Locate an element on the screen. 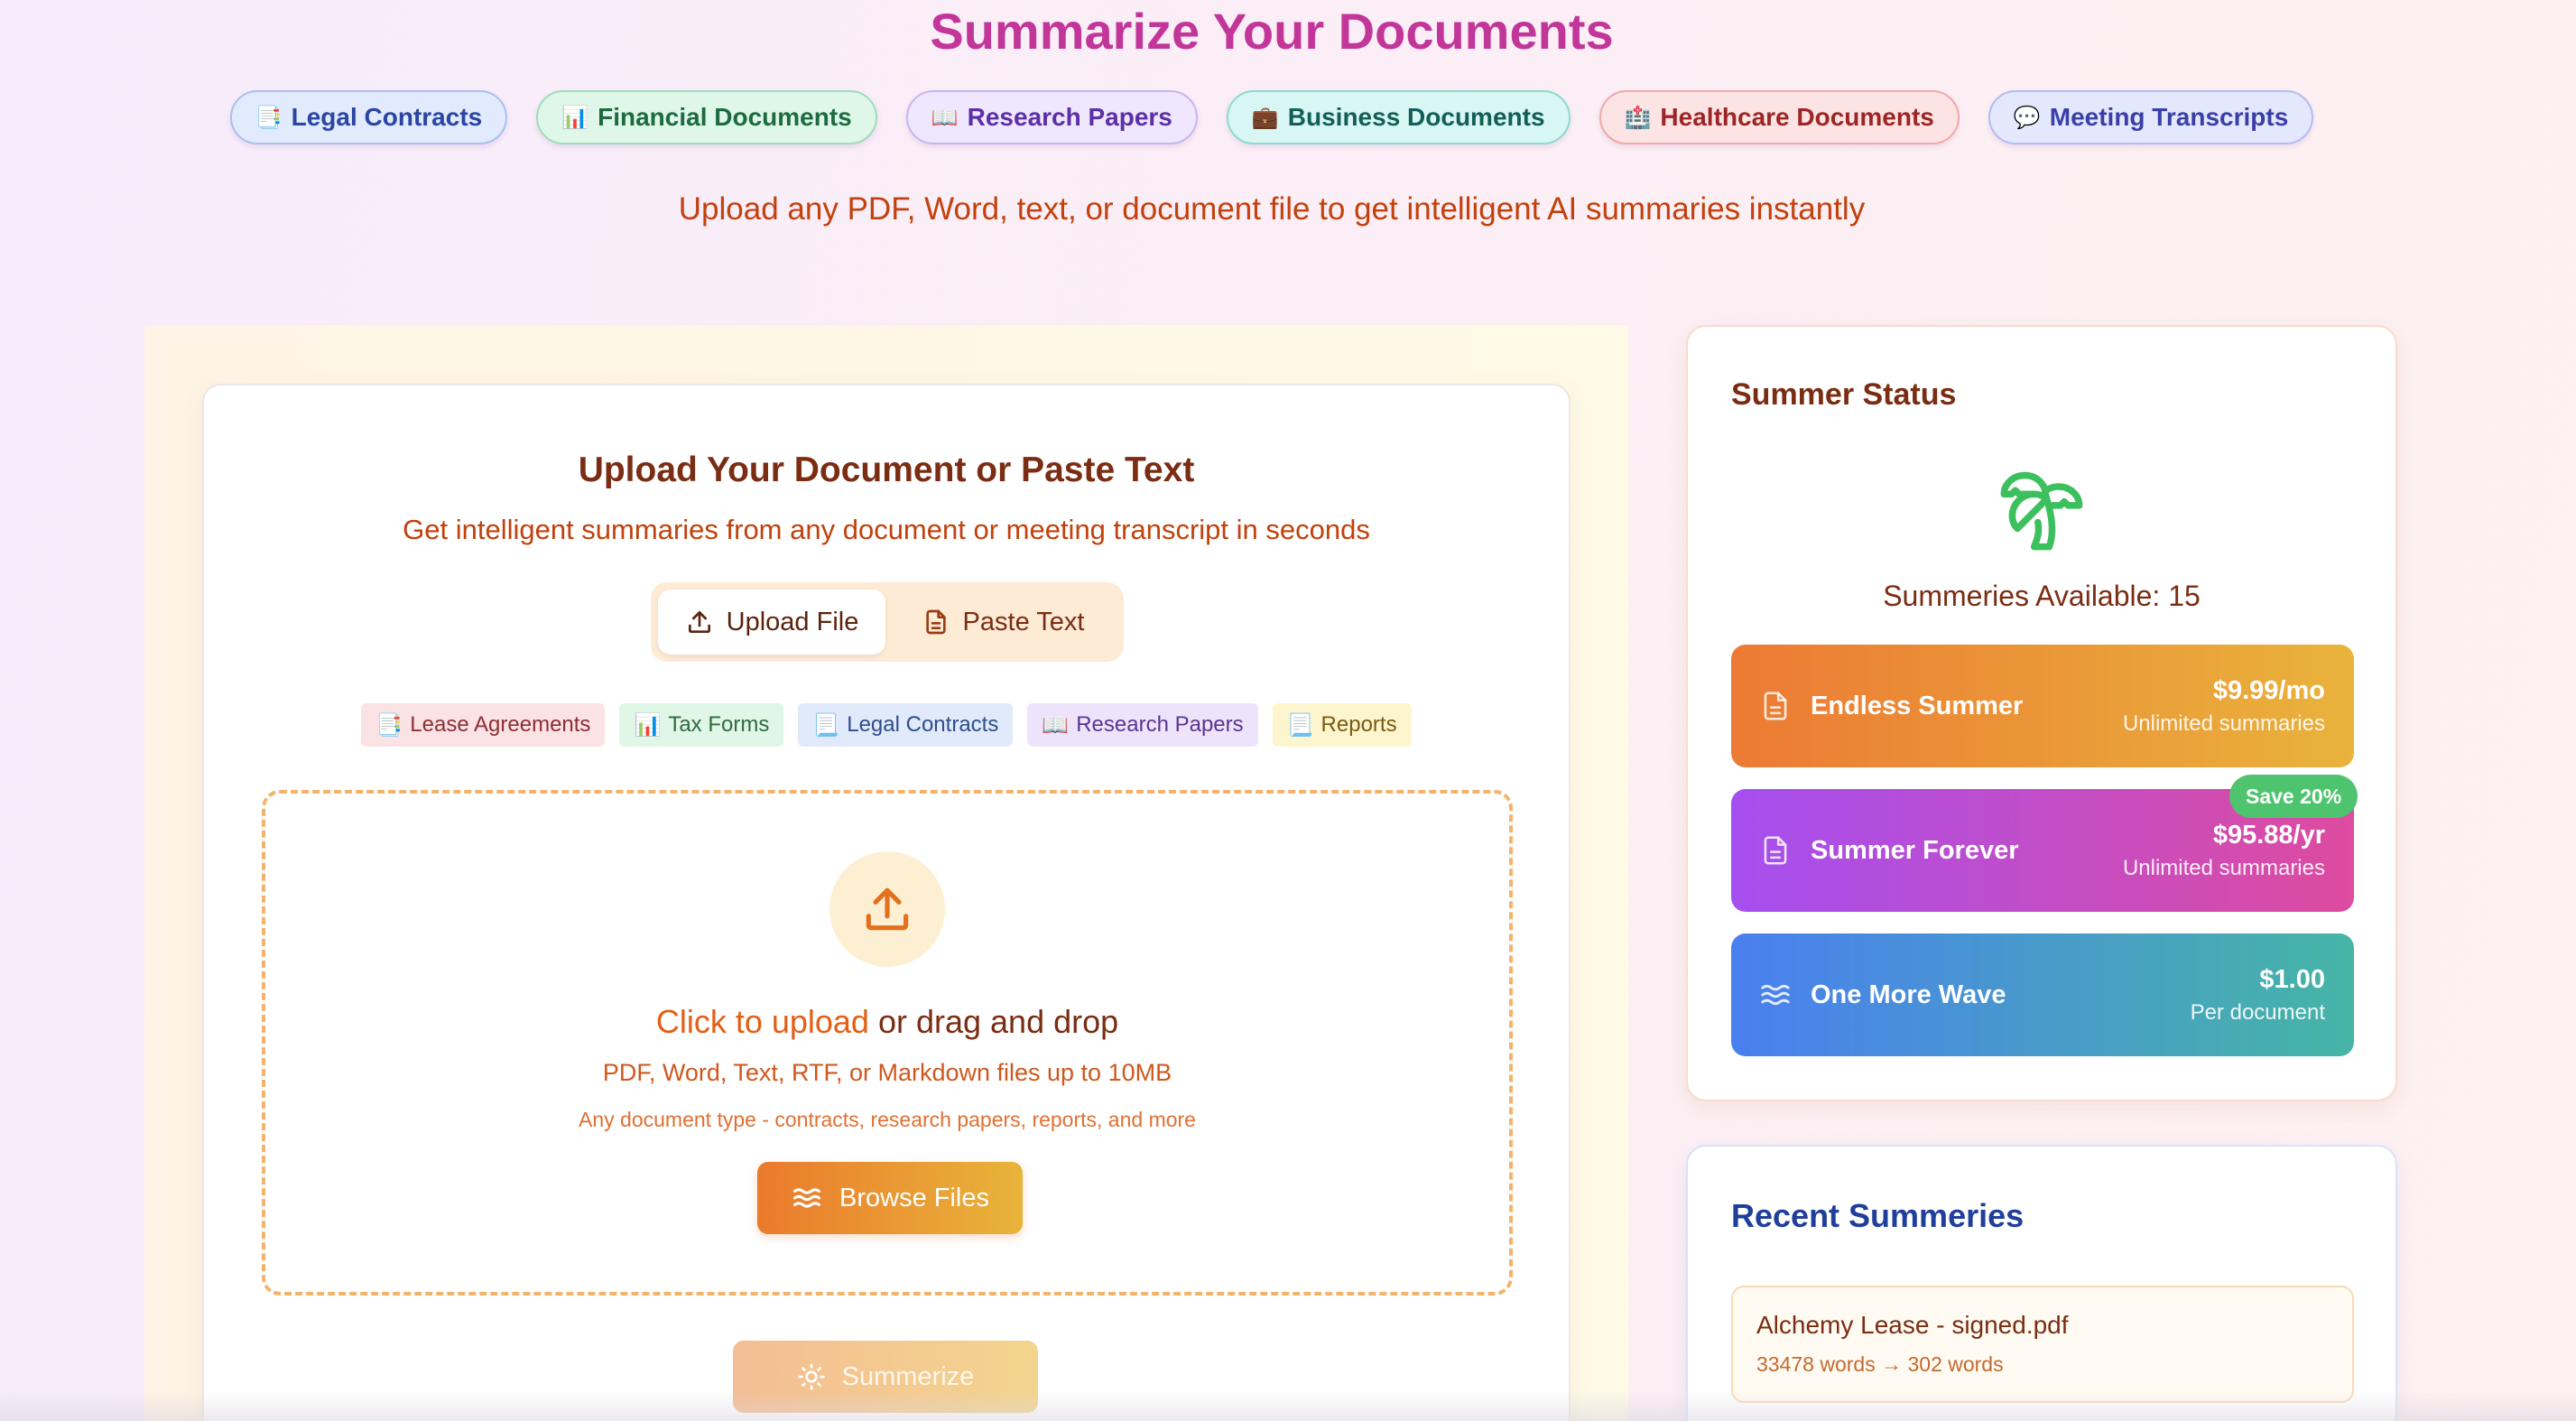  speech-bubble-icon: 💬 is located at coordinates (2027, 117).